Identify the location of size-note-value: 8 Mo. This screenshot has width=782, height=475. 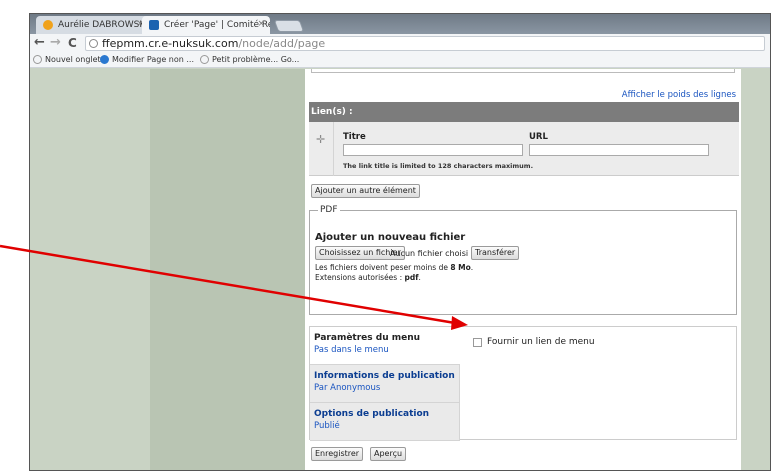
(460, 267).